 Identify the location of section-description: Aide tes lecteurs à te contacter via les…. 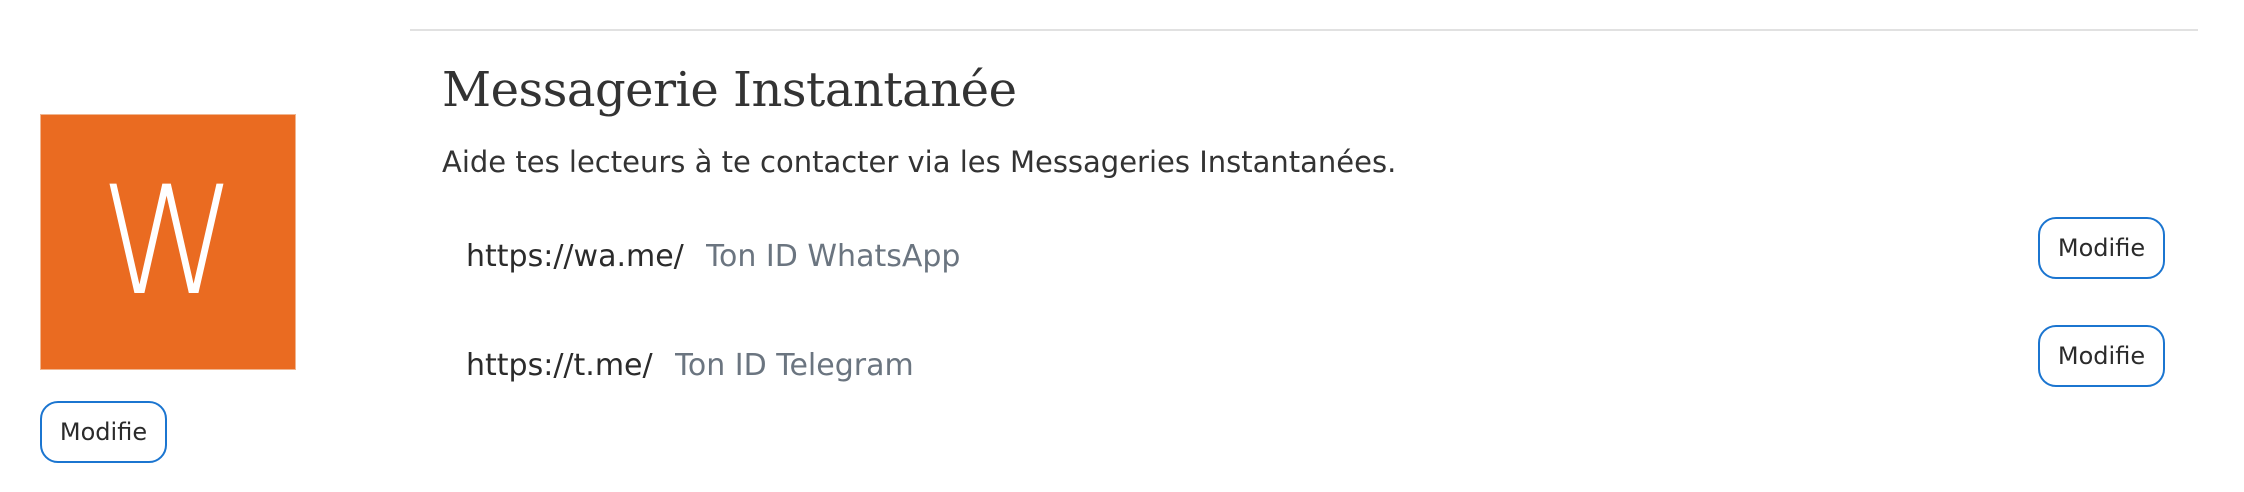
(919, 162).